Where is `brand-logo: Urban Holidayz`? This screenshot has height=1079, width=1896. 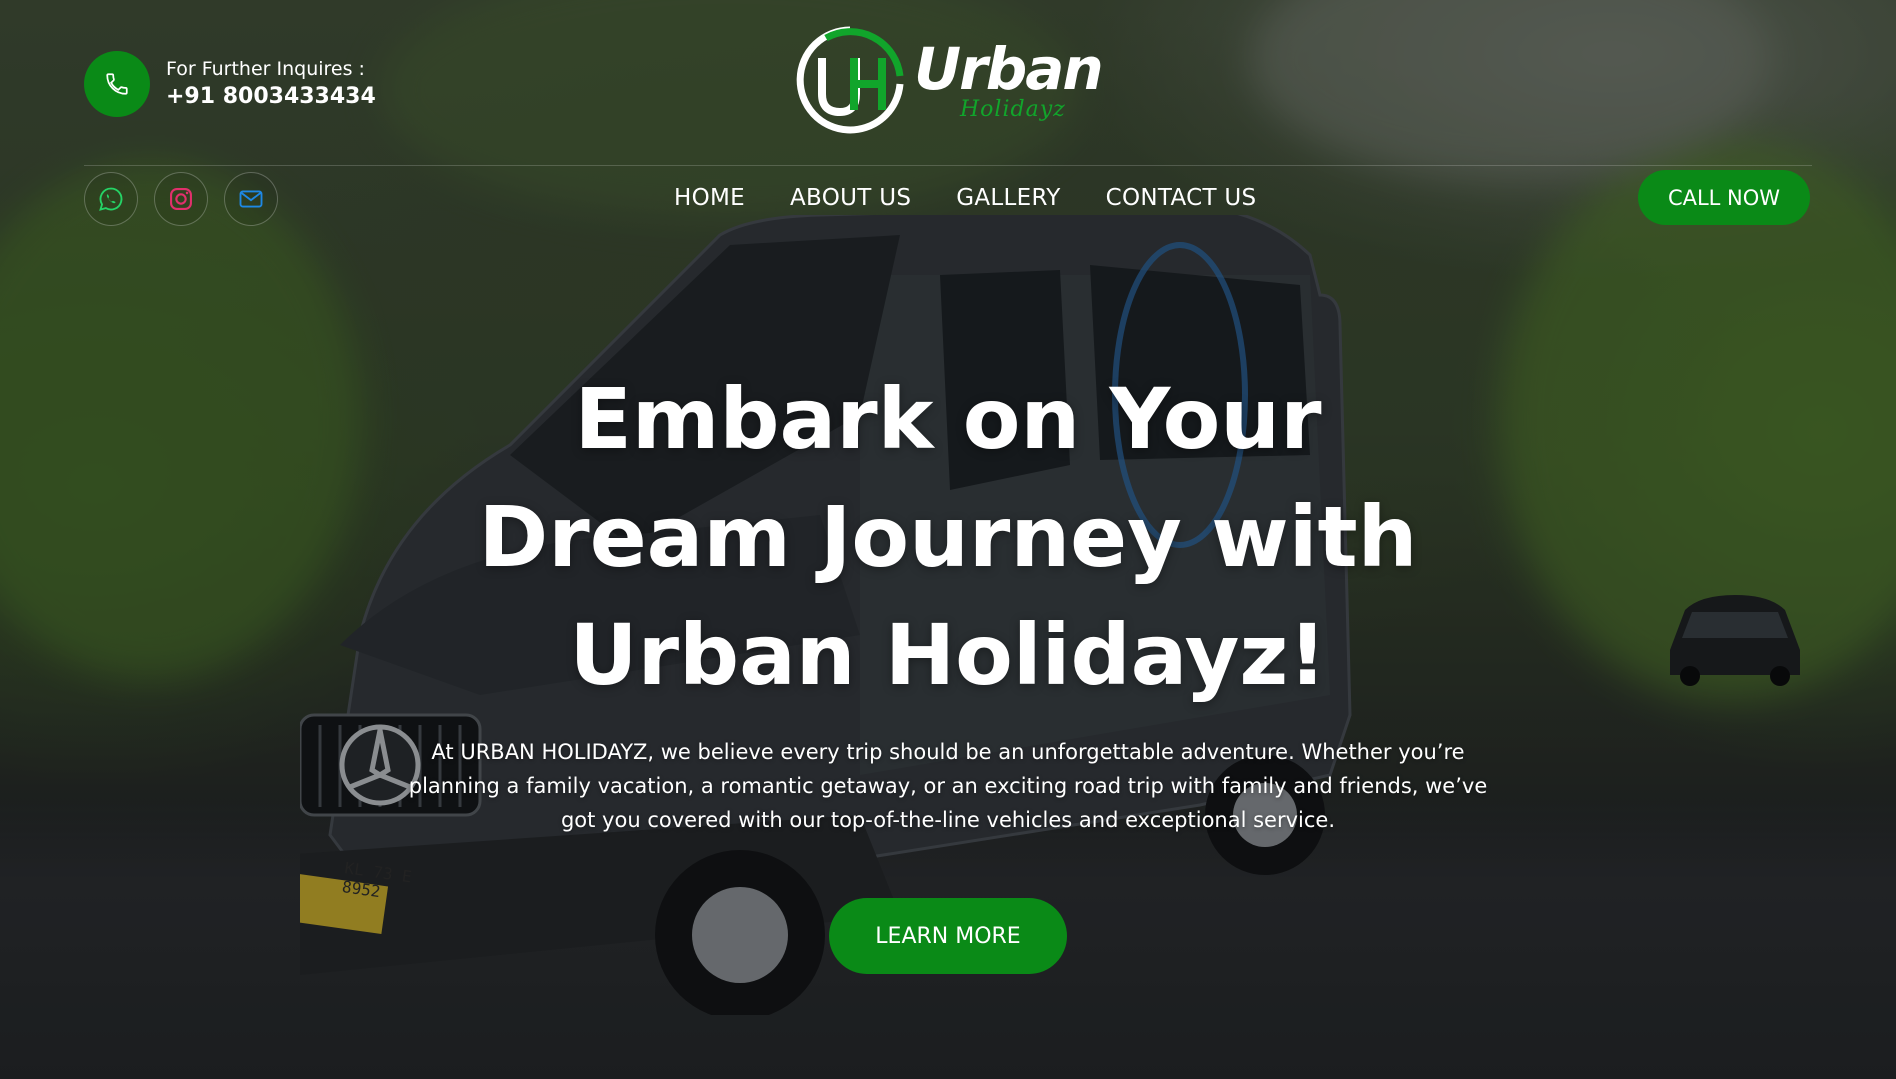 brand-logo: Urban Holidayz is located at coordinates (950, 80).